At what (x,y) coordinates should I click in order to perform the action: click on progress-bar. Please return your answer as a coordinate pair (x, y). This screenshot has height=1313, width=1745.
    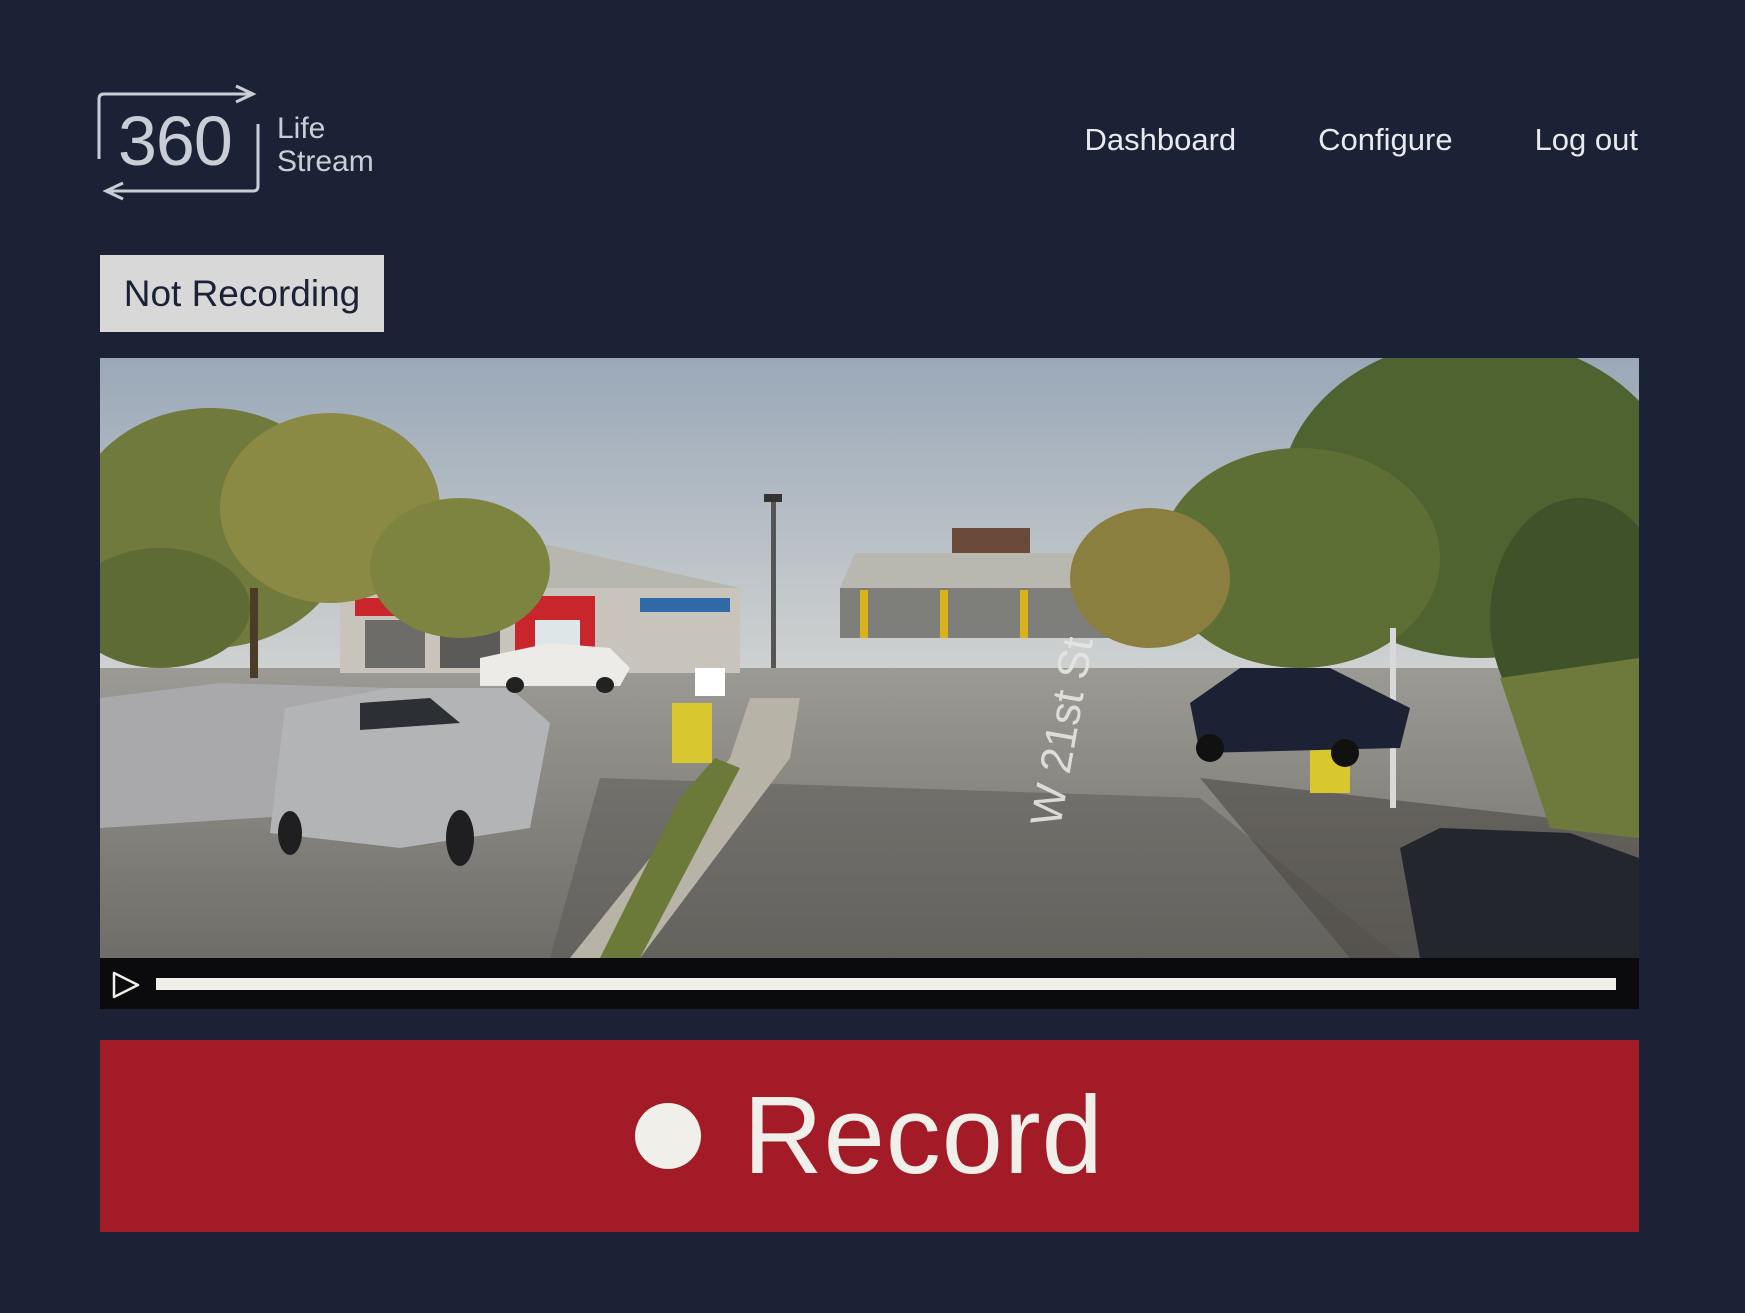
    Looking at the image, I should click on (886, 984).